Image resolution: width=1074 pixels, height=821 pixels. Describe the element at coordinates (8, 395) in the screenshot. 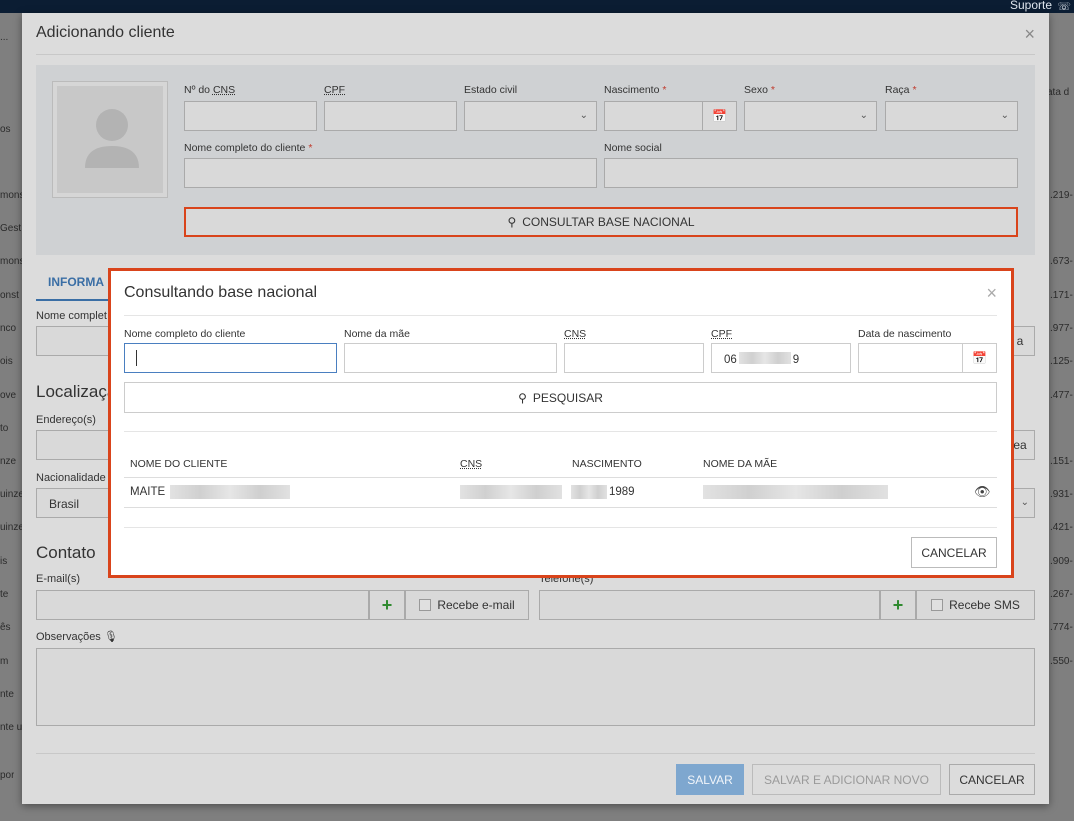

I see `bg-text: ove` at that location.